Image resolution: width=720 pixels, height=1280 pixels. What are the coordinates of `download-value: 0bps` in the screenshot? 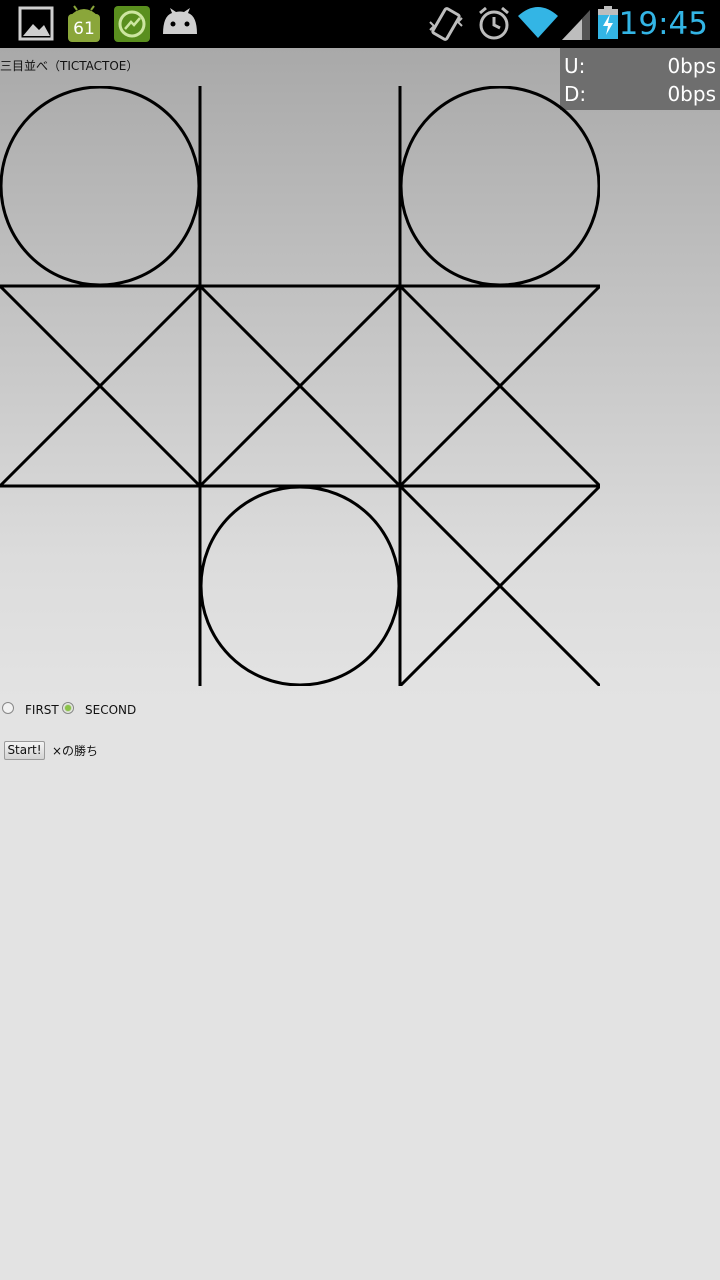 It's located at (691, 94).